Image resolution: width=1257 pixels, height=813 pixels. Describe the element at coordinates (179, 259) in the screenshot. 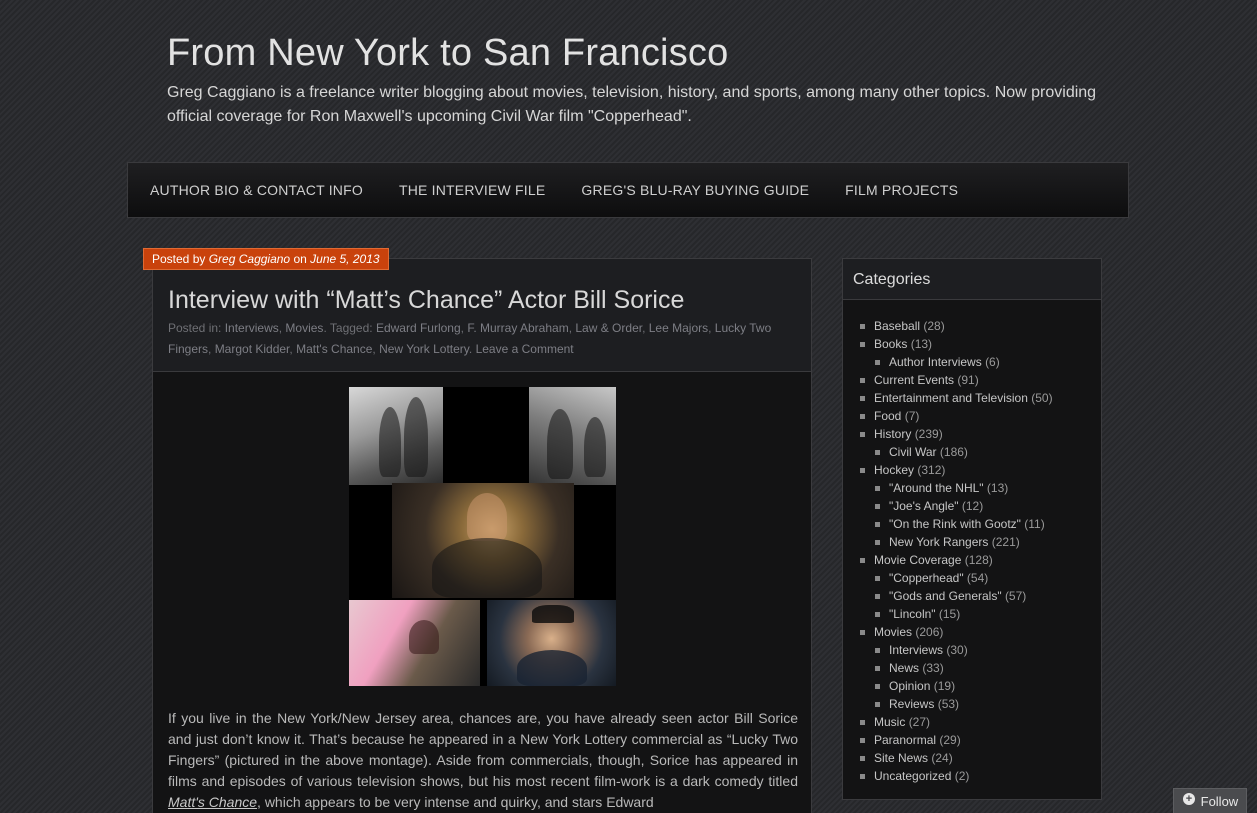

I see `posted-by-label: Posted by` at that location.